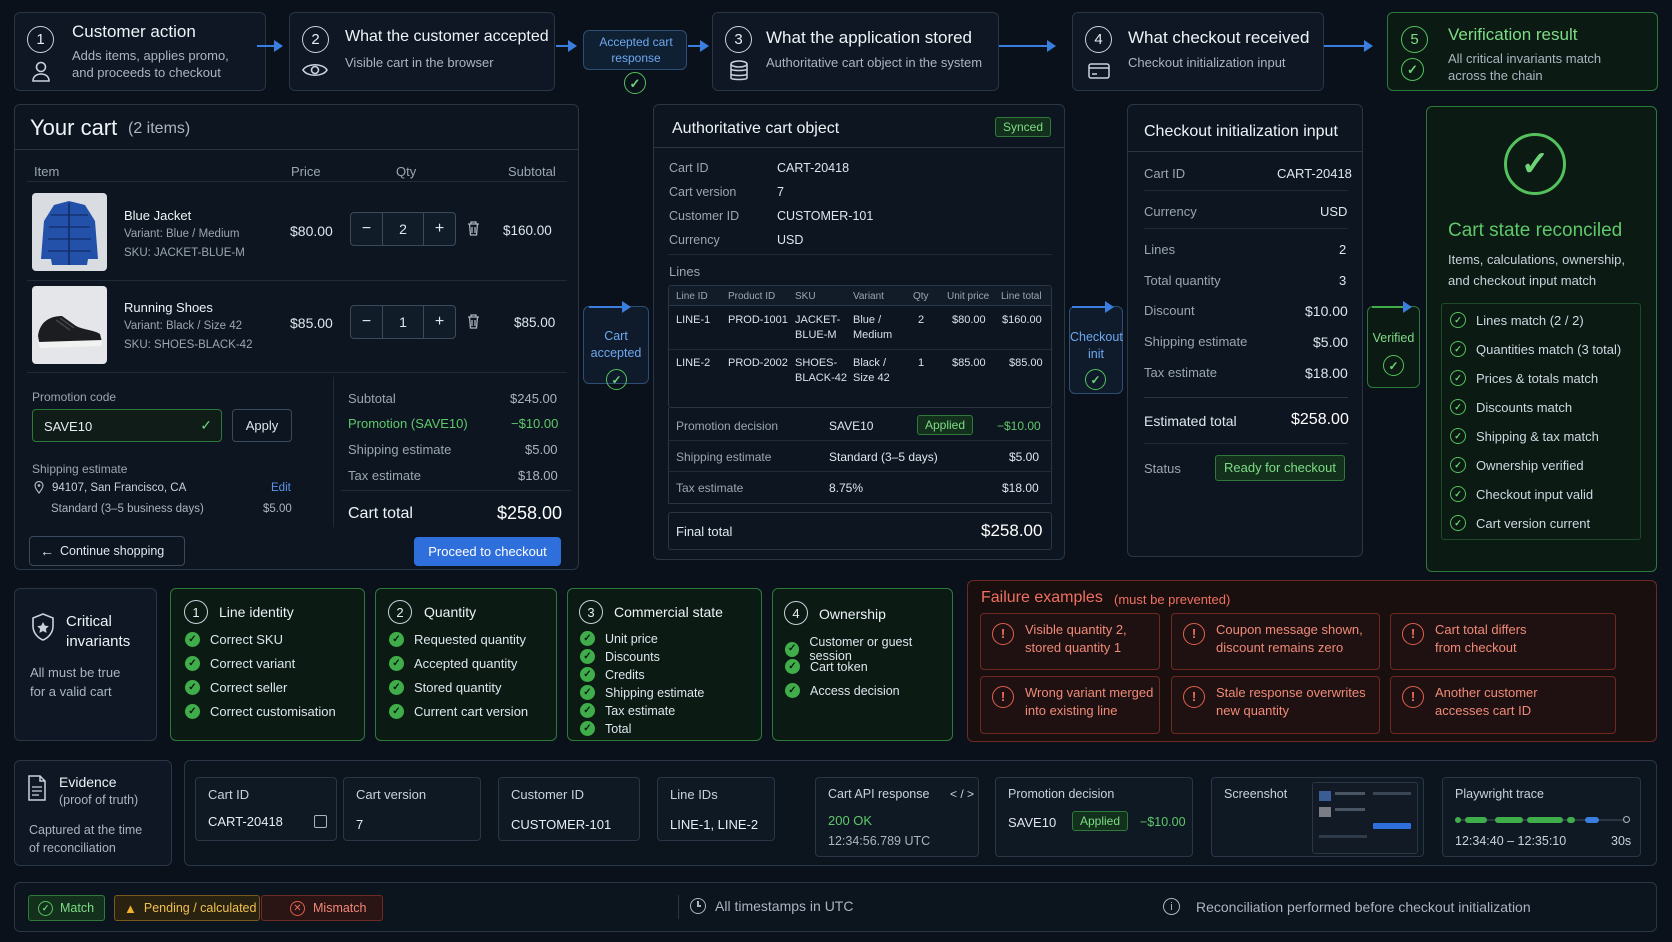 Image resolution: width=1672 pixels, height=942 pixels. What do you see at coordinates (1180, 372) in the screenshot?
I see `row-label: Tax estimate` at bounding box center [1180, 372].